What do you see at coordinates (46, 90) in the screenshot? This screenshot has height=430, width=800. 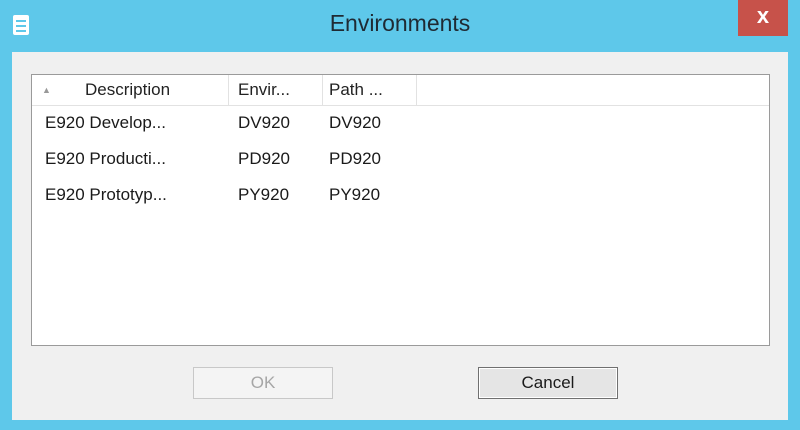 I see `sort-ascending-icon: ▲` at bounding box center [46, 90].